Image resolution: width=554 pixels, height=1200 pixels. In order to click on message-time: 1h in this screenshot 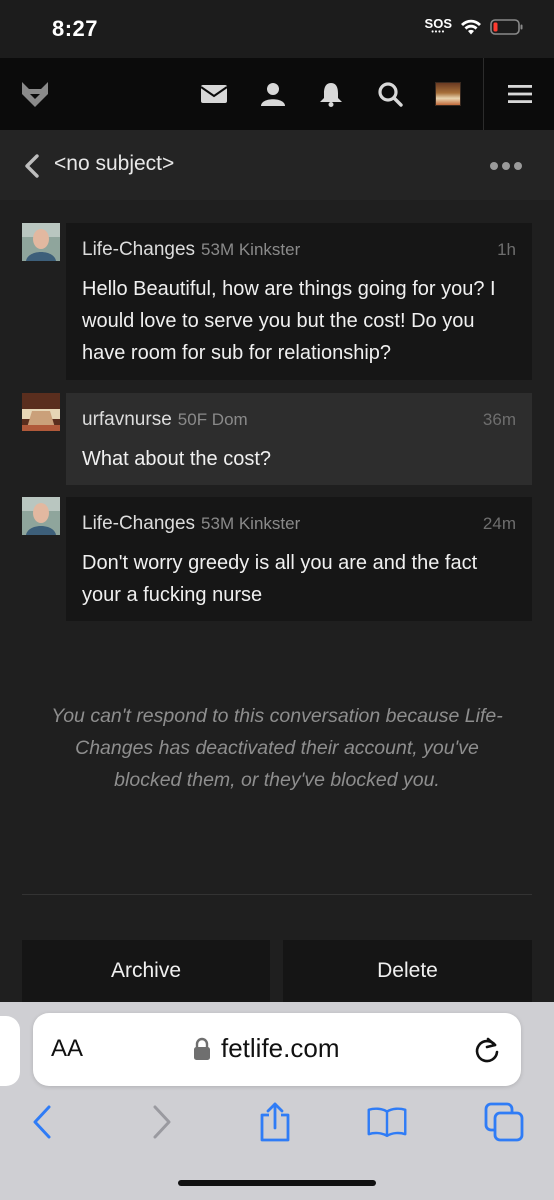, I will do `click(506, 249)`.